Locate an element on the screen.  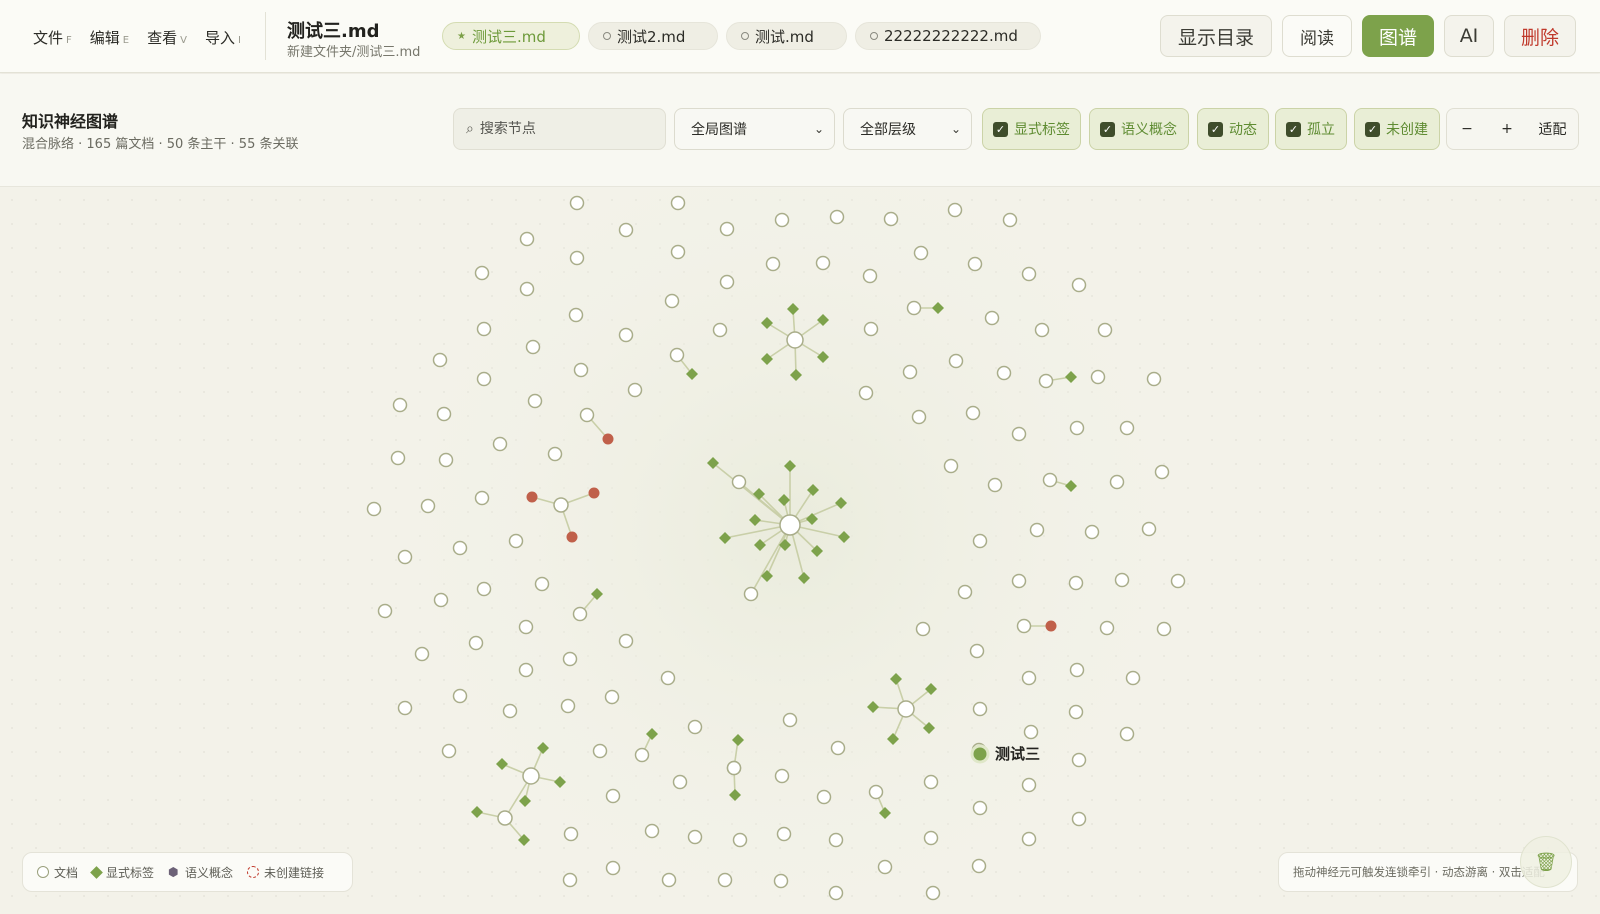
filter-dynamic: ✓ 动态 is located at coordinates (1233, 129).